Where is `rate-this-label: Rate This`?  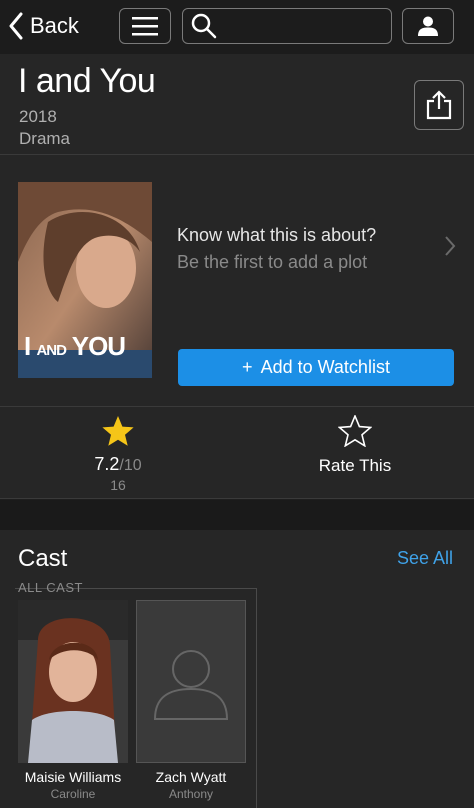
rate-this-label: Rate This is located at coordinates (355, 465).